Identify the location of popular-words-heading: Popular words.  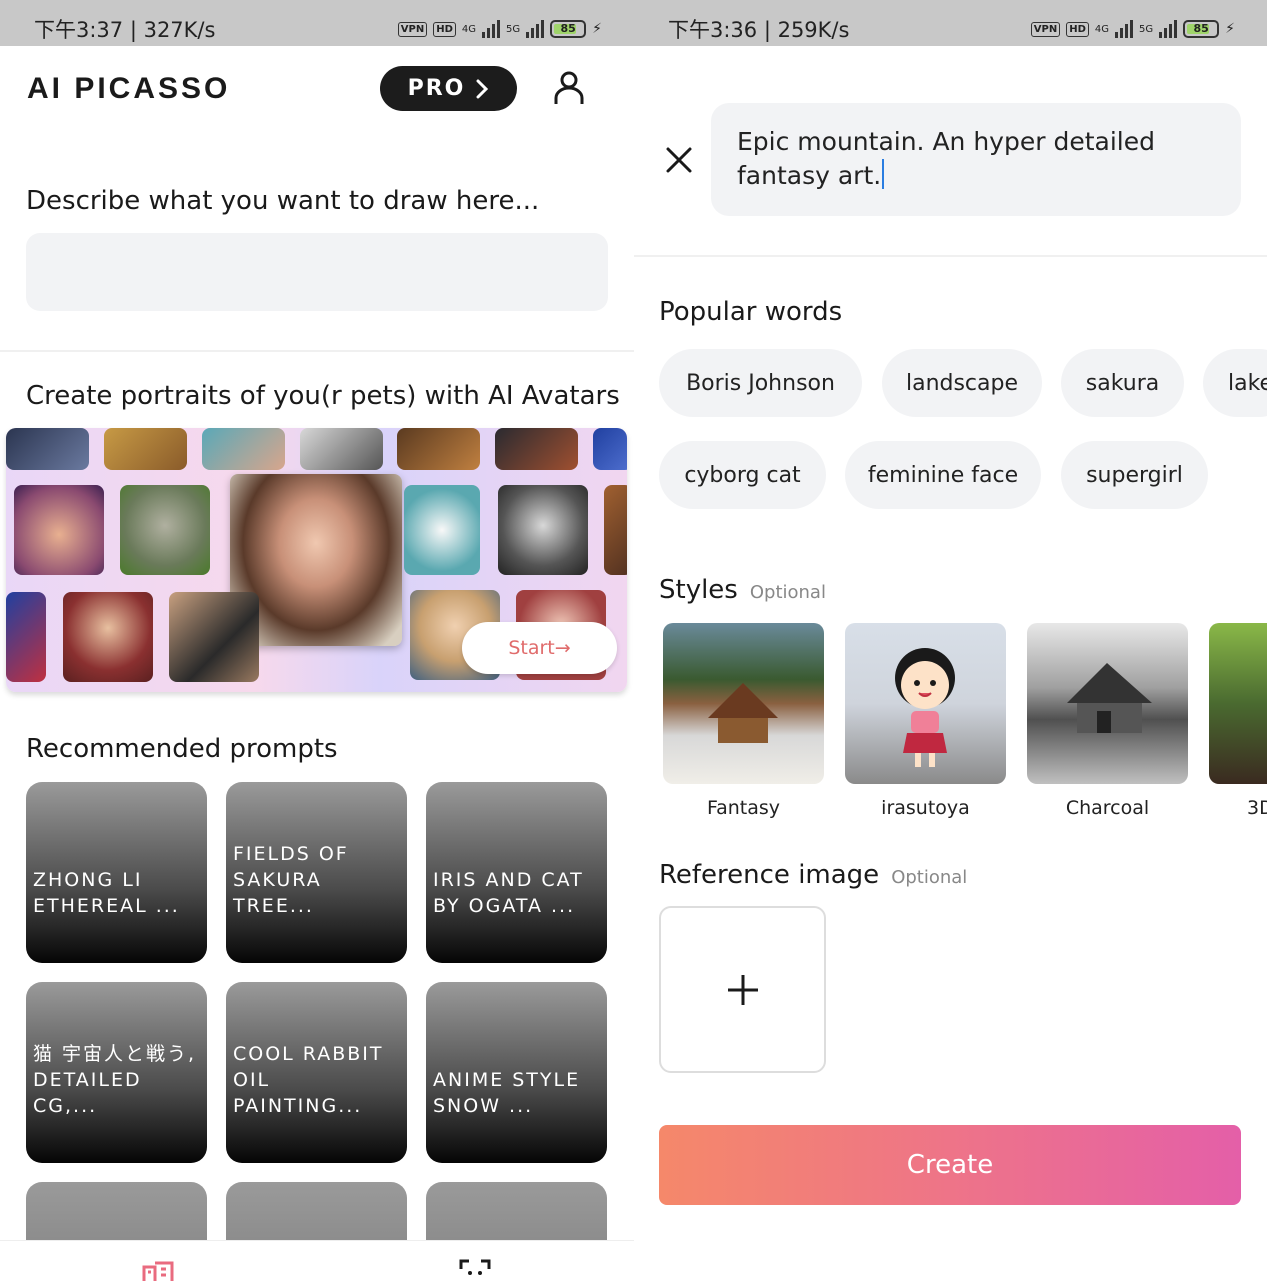
(751, 312).